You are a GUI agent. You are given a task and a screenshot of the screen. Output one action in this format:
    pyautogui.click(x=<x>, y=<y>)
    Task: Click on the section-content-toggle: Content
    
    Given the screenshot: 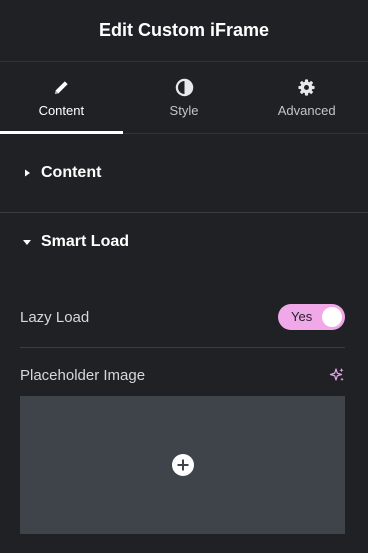 What is the action you would take?
    pyautogui.click(x=184, y=173)
    